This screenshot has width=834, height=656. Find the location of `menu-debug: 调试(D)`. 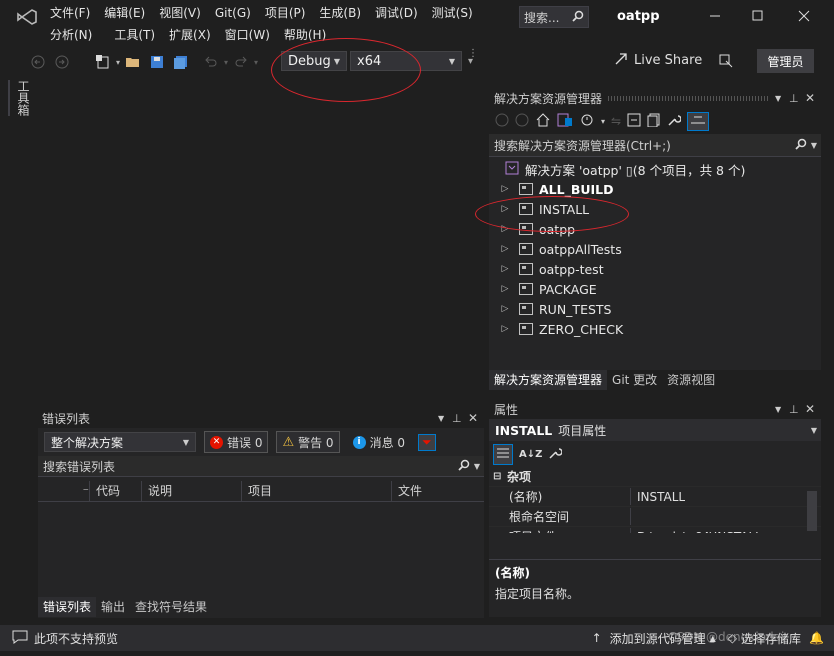

menu-debug: 调试(D) is located at coordinates (396, 13).